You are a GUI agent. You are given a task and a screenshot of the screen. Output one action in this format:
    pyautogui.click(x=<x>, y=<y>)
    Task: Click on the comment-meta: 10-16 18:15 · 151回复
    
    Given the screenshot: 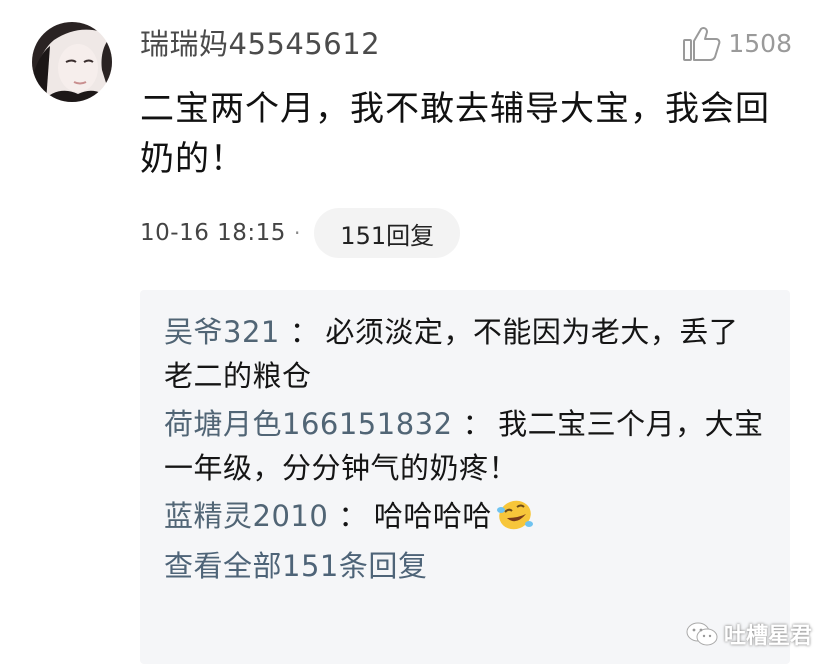 What is the action you would take?
    pyautogui.click(x=300, y=233)
    